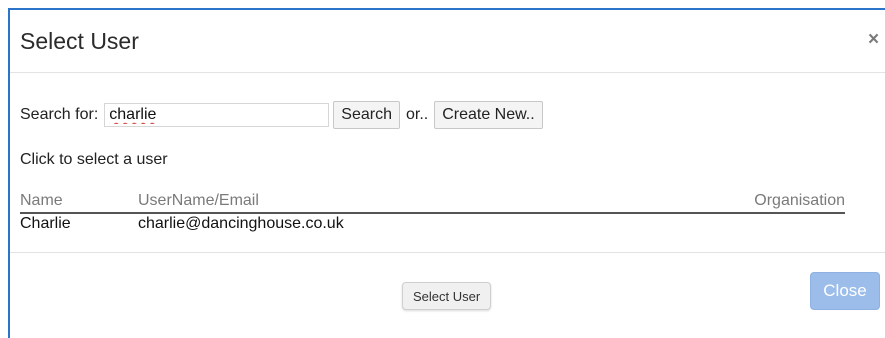 The height and width of the screenshot is (338, 885). I want to click on close-icon: ×, so click(873, 39).